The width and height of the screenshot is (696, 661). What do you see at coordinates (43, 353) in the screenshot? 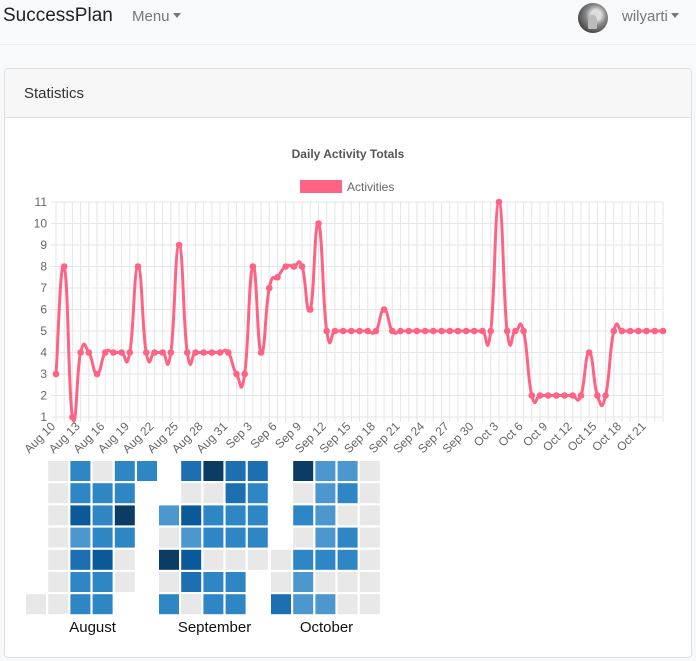
I see `y-tick-label: 4` at bounding box center [43, 353].